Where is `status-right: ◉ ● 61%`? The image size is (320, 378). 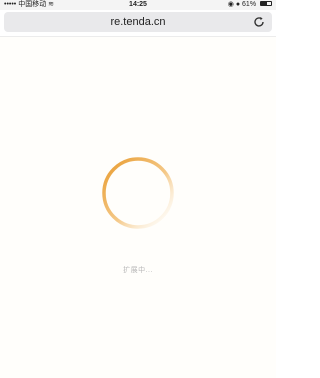 status-right: ◉ ● 61% is located at coordinates (250, 5).